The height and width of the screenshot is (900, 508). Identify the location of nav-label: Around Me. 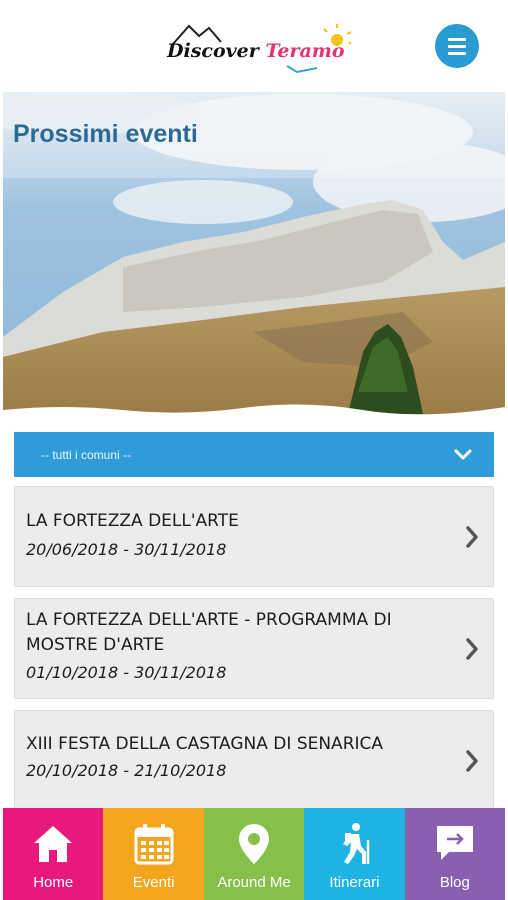
(254, 882).